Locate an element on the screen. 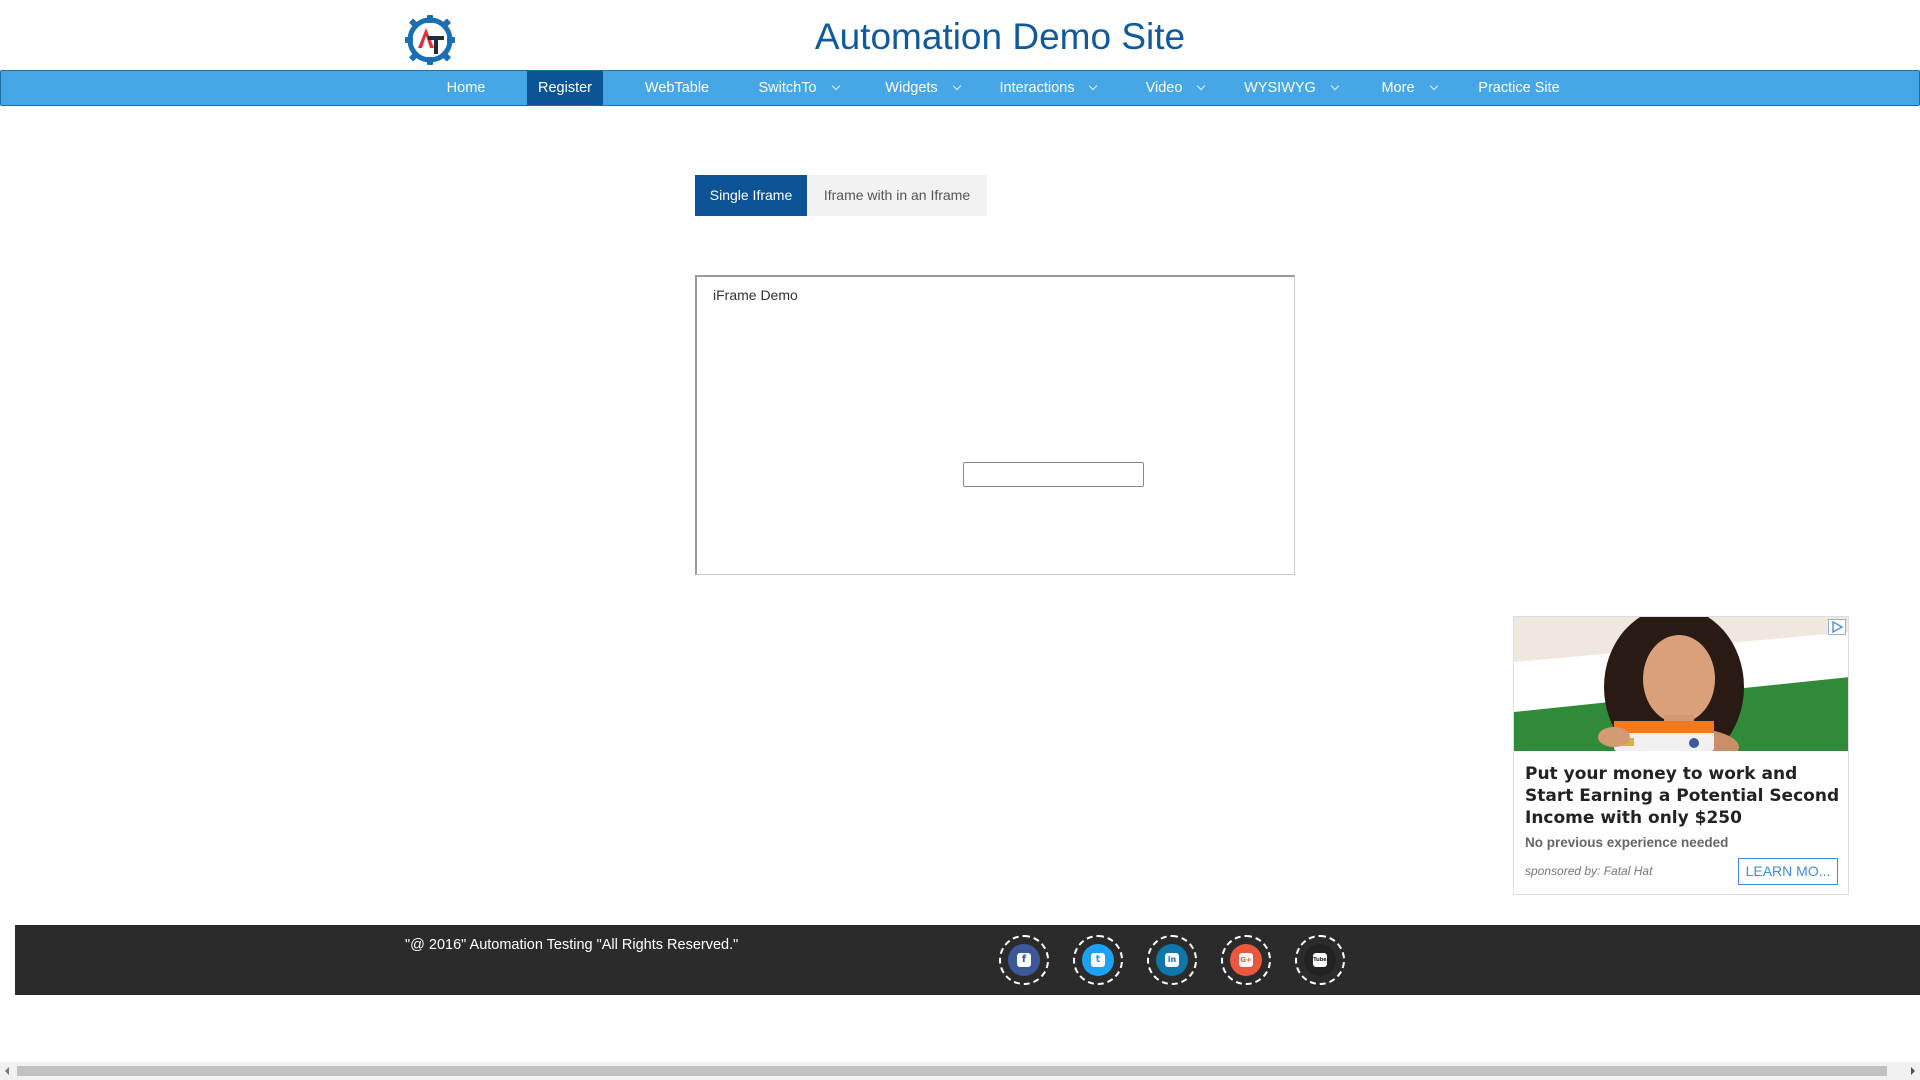  nav-wysiwyg: WYSIWYG is located at coordinates (1291, 88).